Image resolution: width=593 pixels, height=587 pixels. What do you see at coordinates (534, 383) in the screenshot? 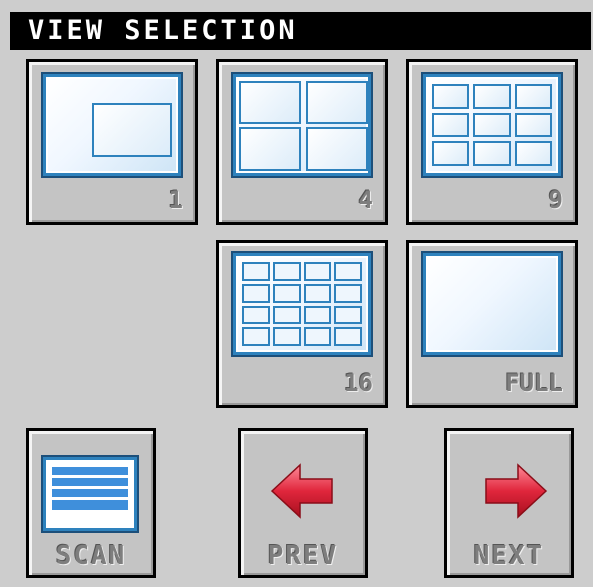
I see `view-full-label: FULL` at bounding box center [534, 383].